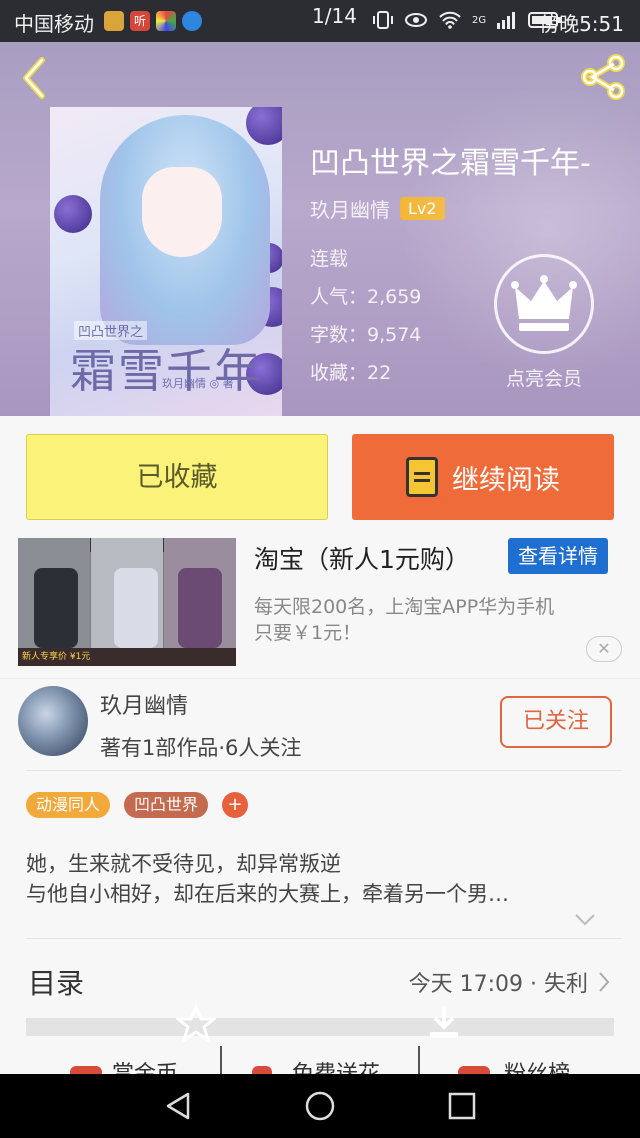 The image size is (640, 1138). I want to click on ting-app-icon: 听, so click(140, 21).